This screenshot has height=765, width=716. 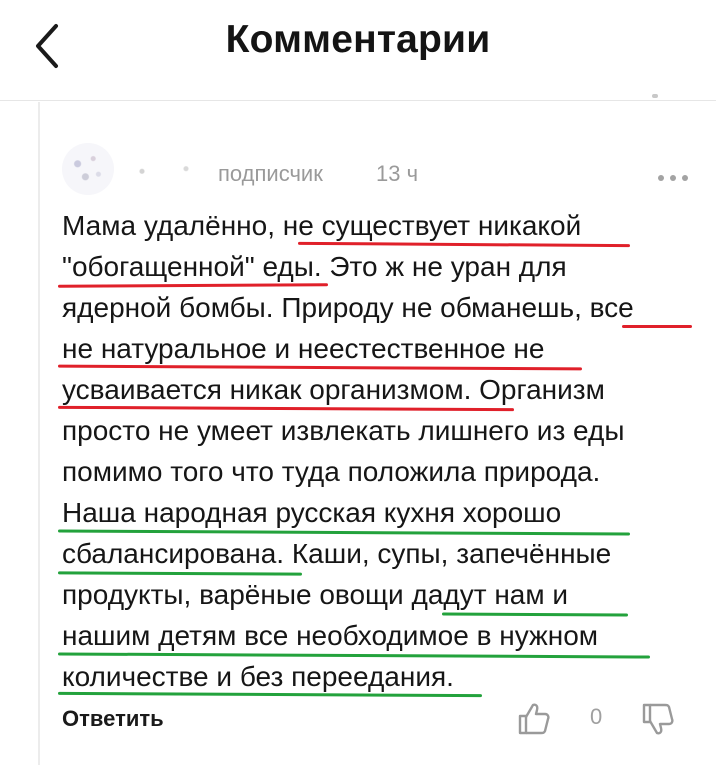 I want to click on dislike-button, so click(x=658, y=722).